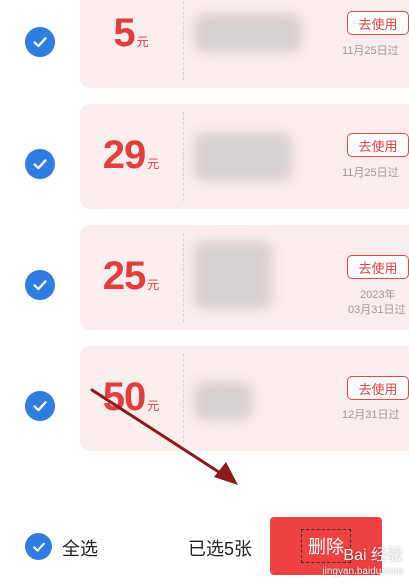  What do you see at coordinates (80, 548) in the screenshot?
I see `select-all-label: 全选` at bounding box center [80, 548].